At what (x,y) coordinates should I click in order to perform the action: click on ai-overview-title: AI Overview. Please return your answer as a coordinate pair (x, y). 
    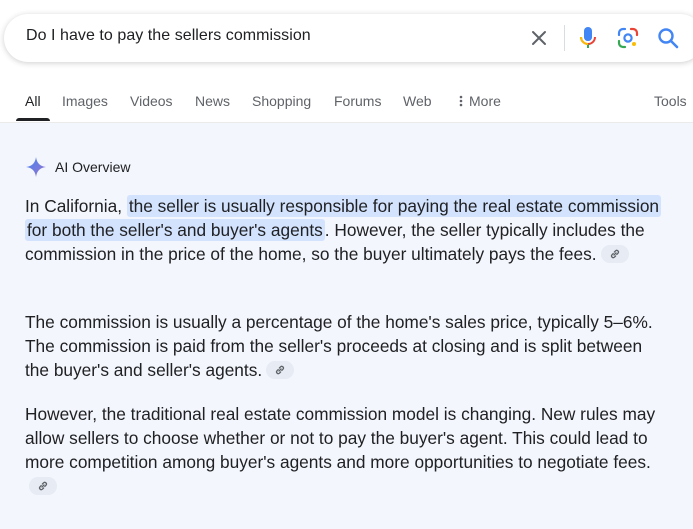
    Looking at the image, I should click on (93, 167).